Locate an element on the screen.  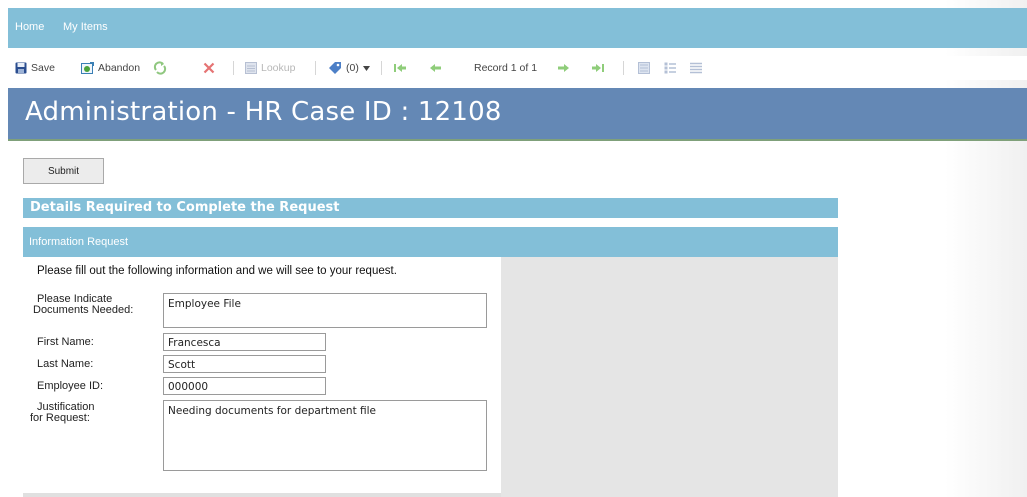
grid-view-button is located at coordinates (696, 68).